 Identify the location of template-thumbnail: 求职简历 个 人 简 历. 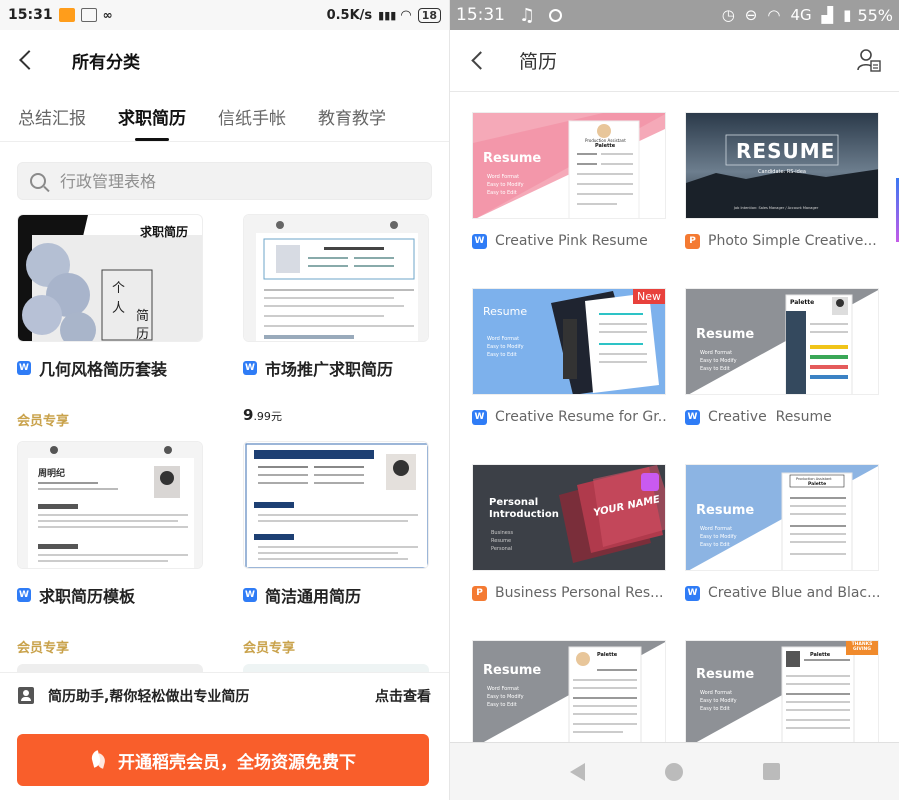
(110, 278).